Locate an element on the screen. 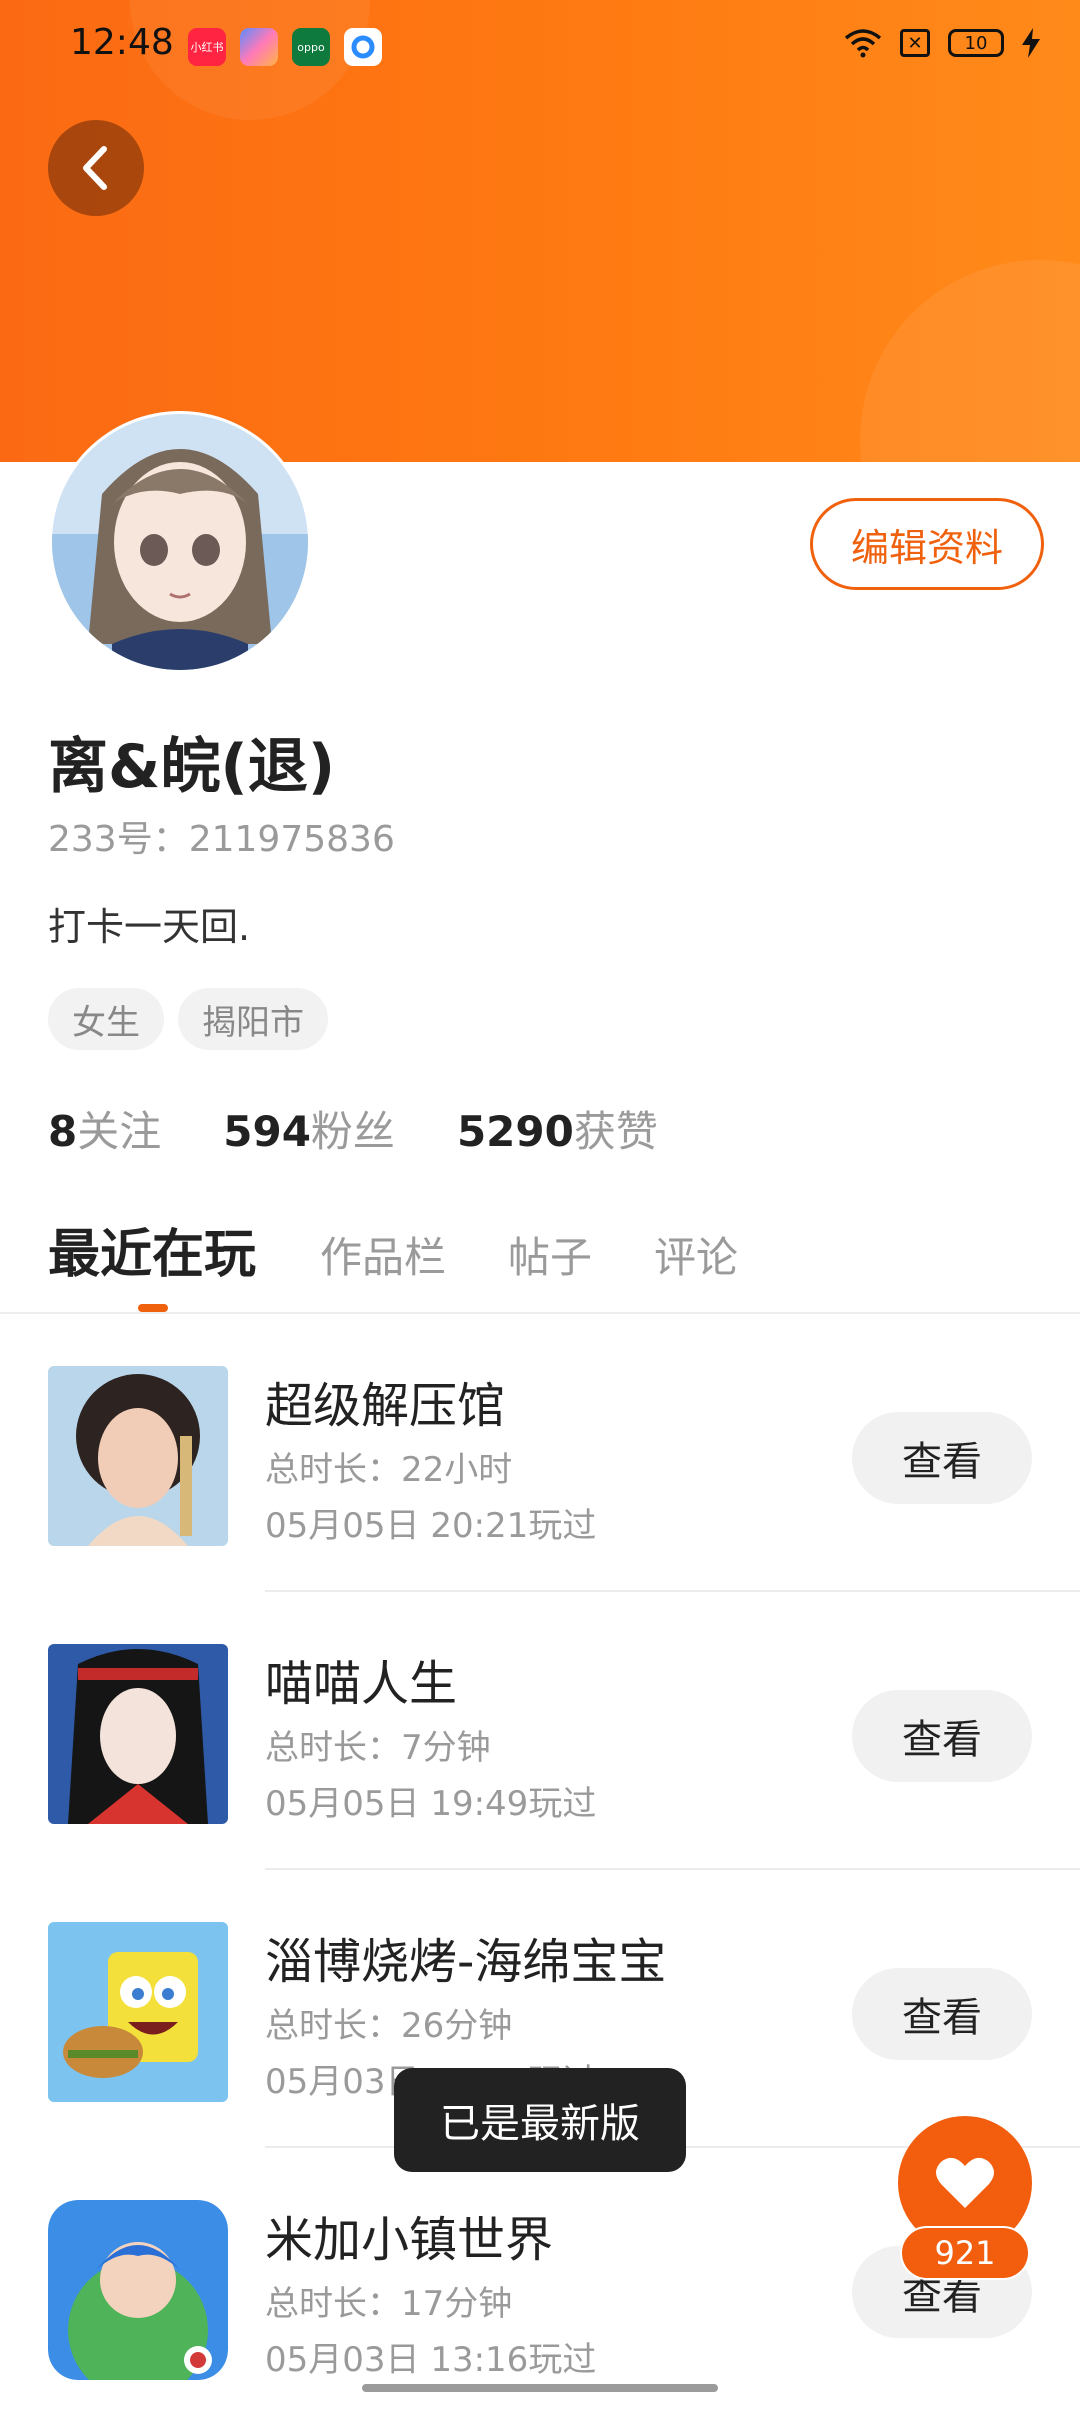 The image size is (1080, 2426). game-duration: 总时长：17分钟 is located at coordinates (389, 2304).